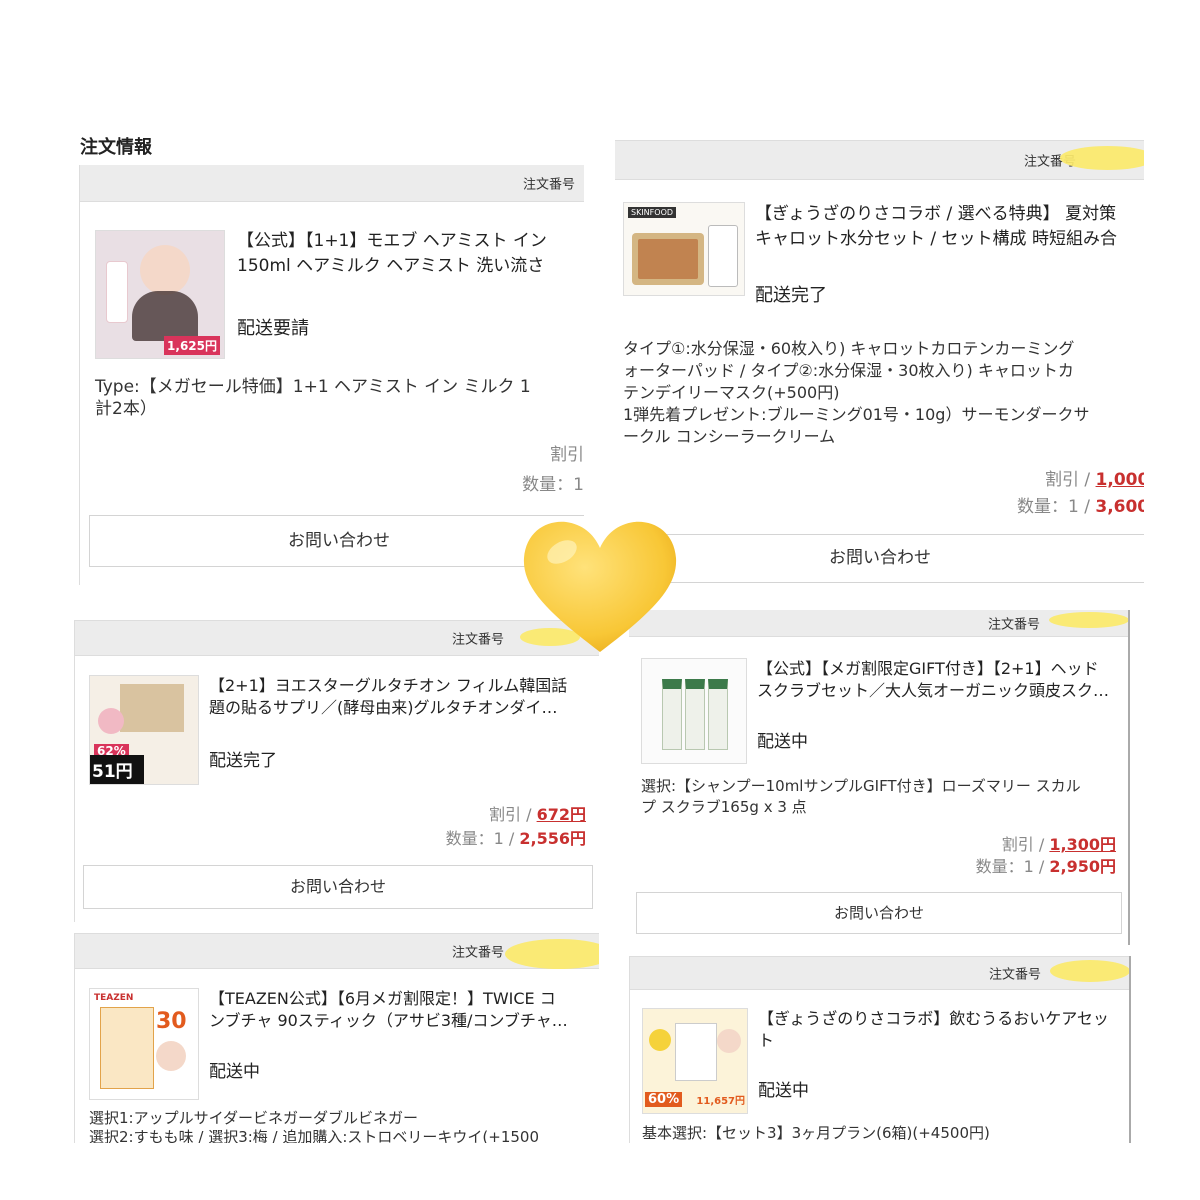  I want to click on total-amount: 2,556円, so click(552, 838).